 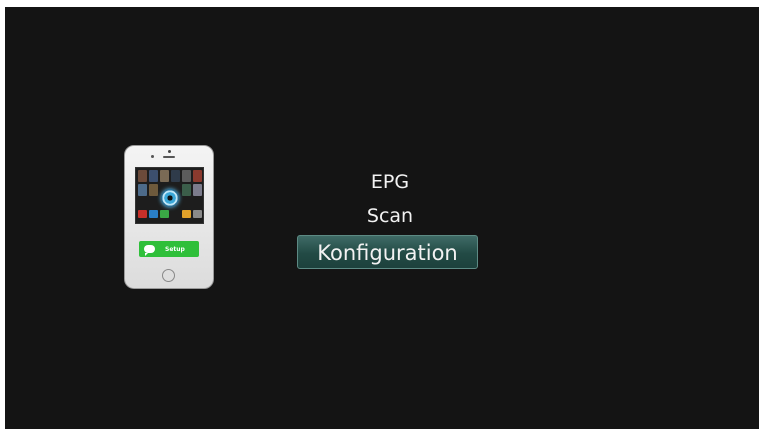 I want to click on phone-setup-illustration: Setup, so click(x=169, y=217).